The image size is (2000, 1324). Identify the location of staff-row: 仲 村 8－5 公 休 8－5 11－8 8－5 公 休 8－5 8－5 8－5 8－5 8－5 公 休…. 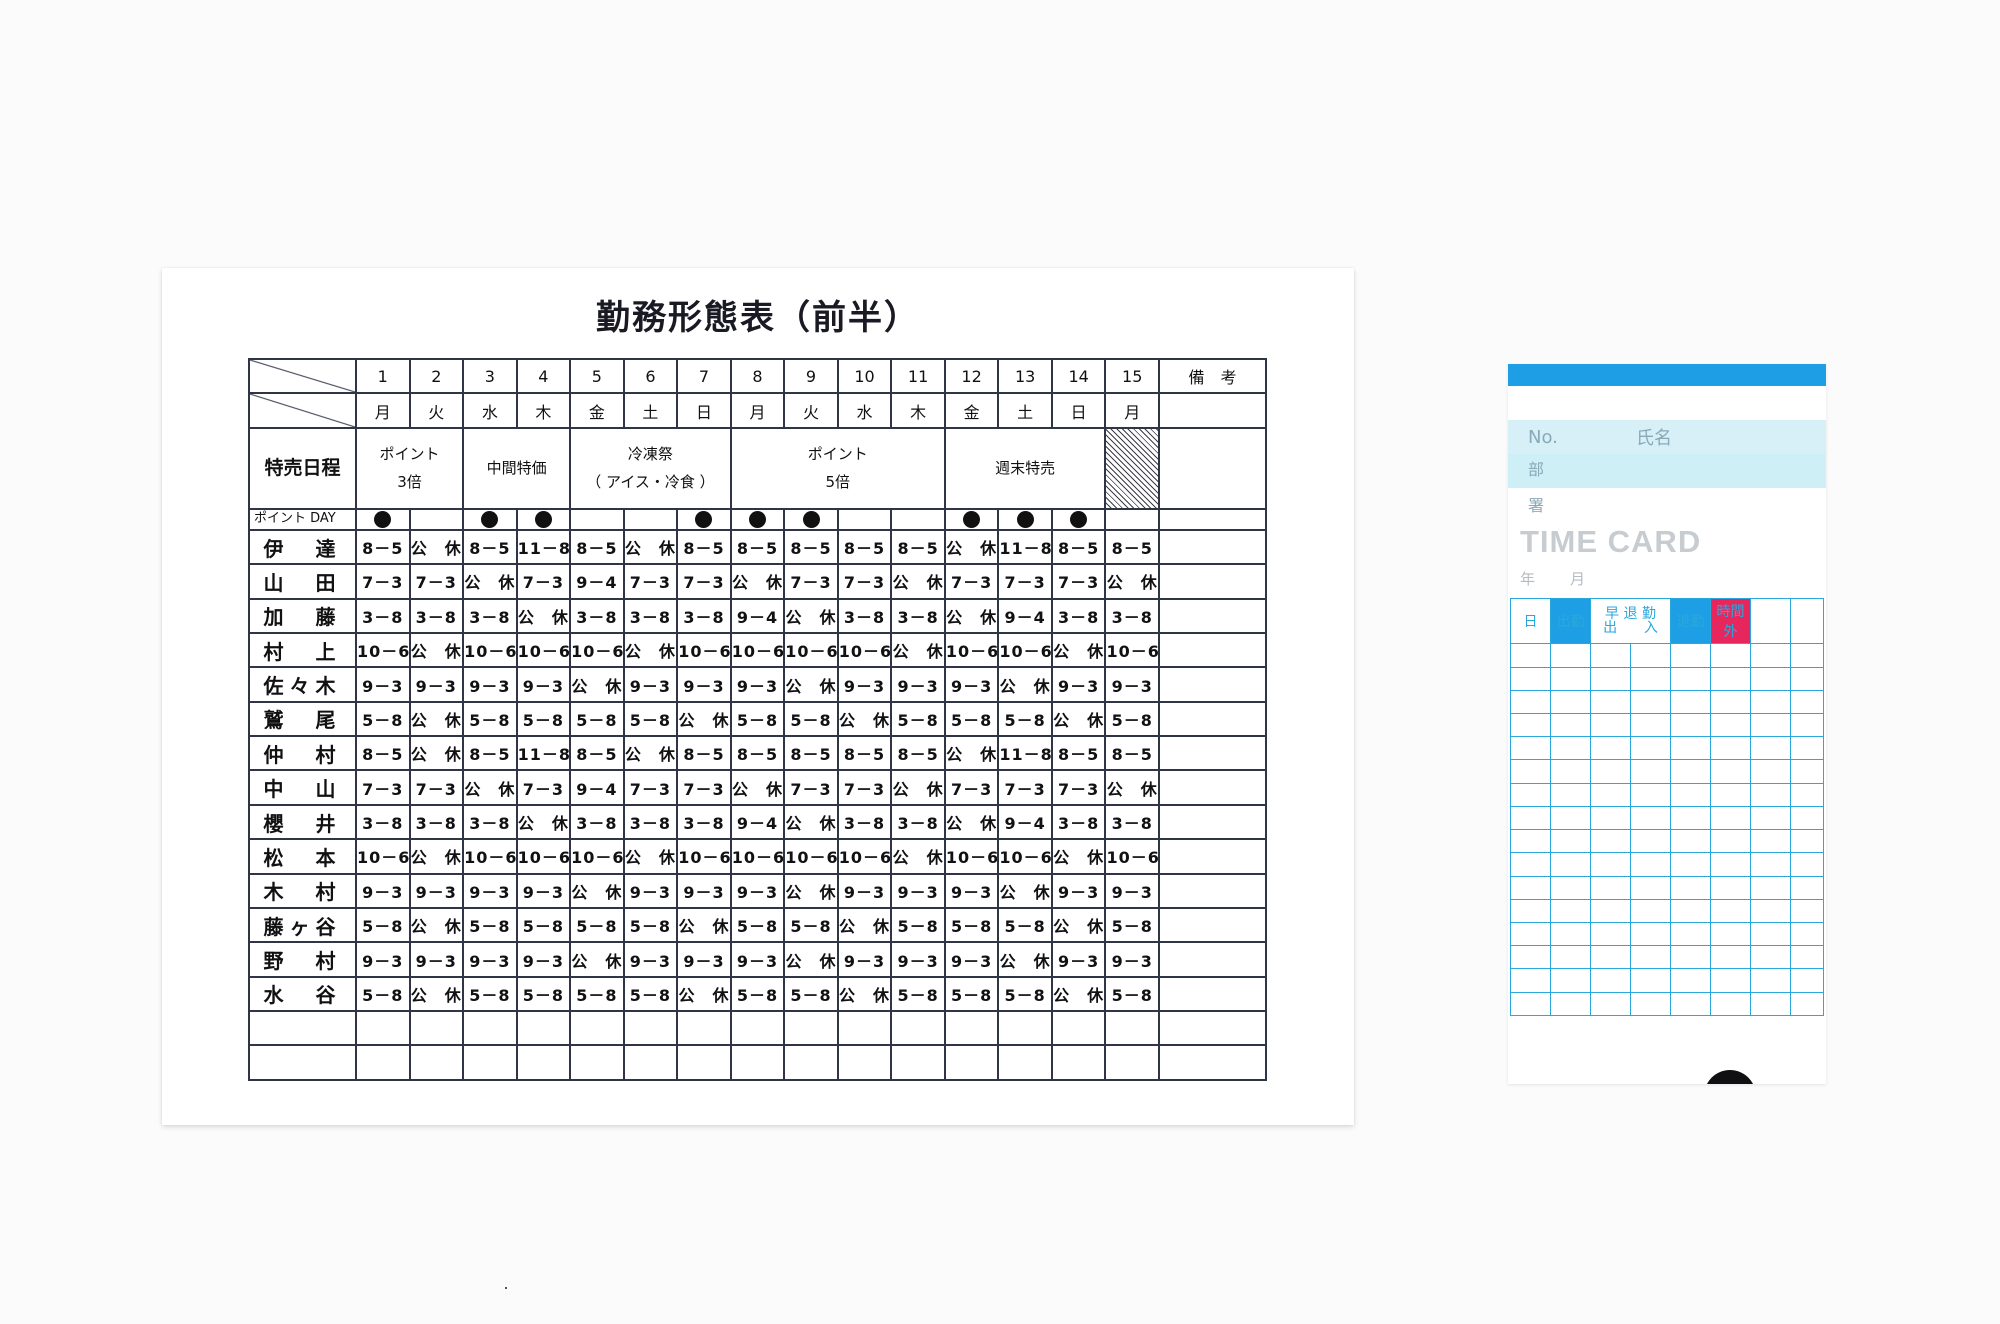
(757, 753).